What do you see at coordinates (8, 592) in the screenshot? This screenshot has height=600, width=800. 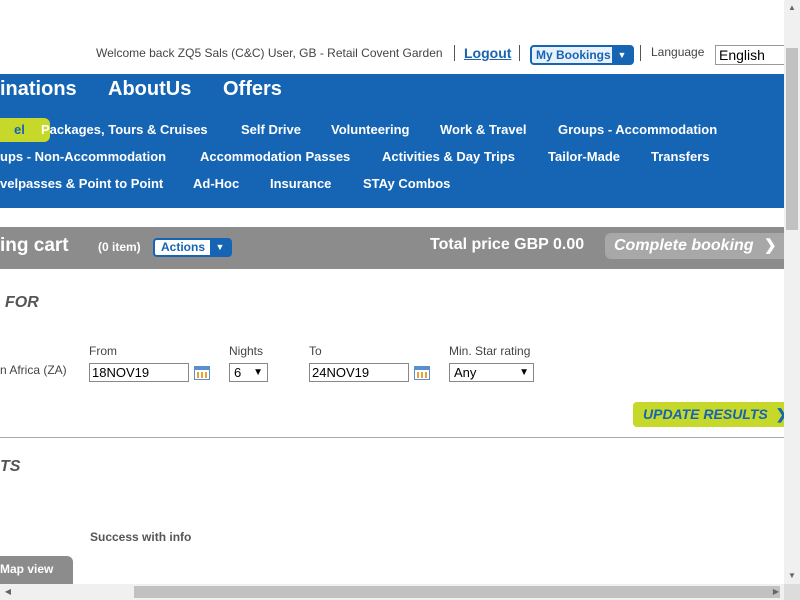 I see `scroll-left-icon: ◀` at bounding box center [8, 592].